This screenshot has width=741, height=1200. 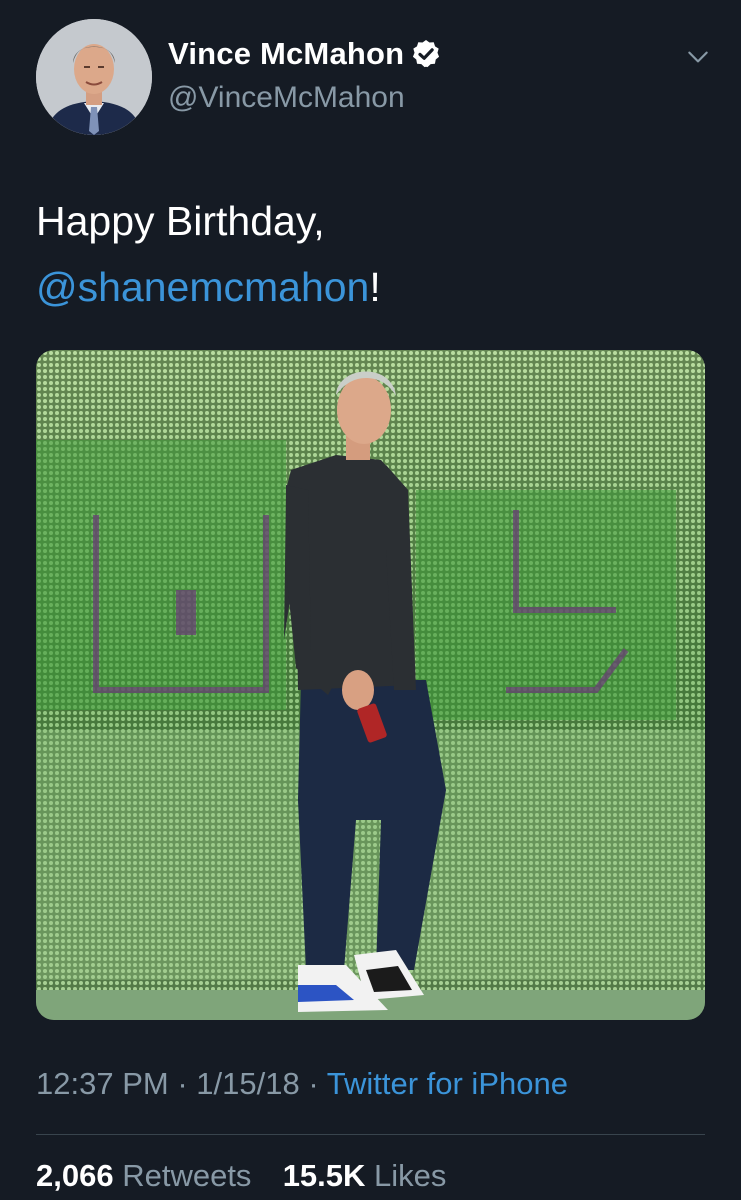 I want to click on tweet-date: 1/15/18, so click(x=247, y=1083).